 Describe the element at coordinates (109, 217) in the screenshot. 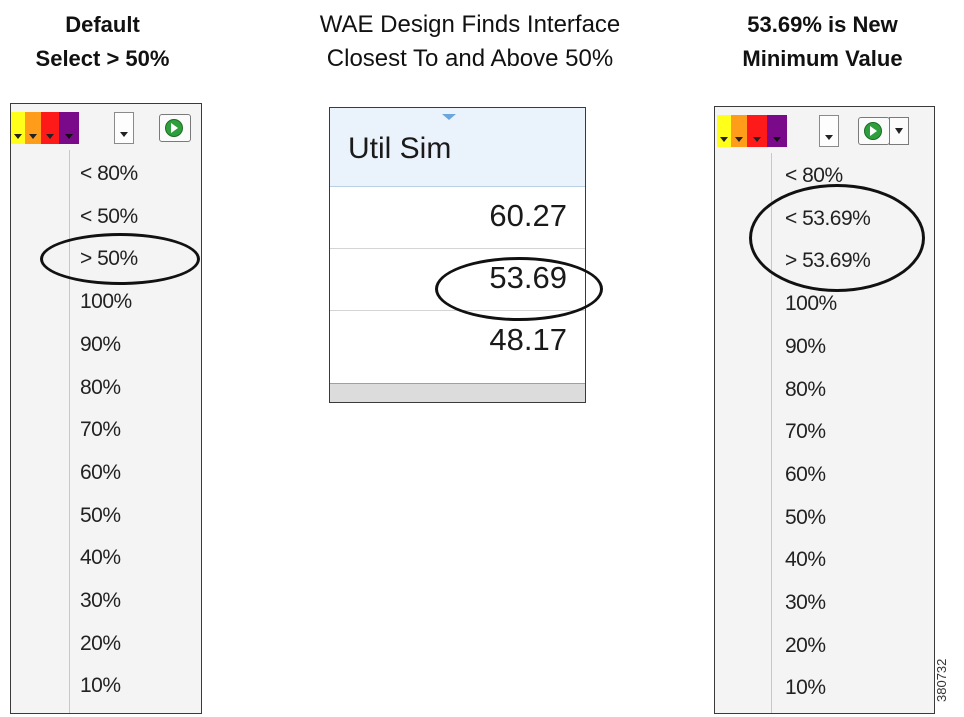

I see `threshold-option: < 50%` at that location.